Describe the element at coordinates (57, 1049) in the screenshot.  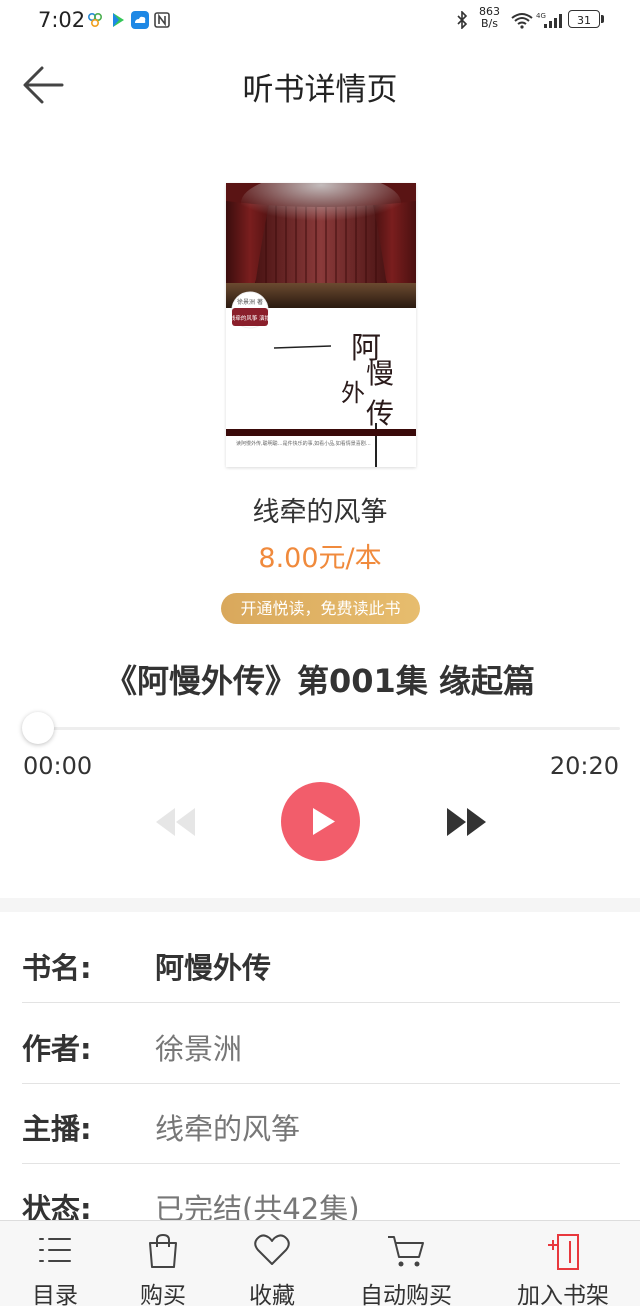
I see `info-label-author: 作者:` at that location.